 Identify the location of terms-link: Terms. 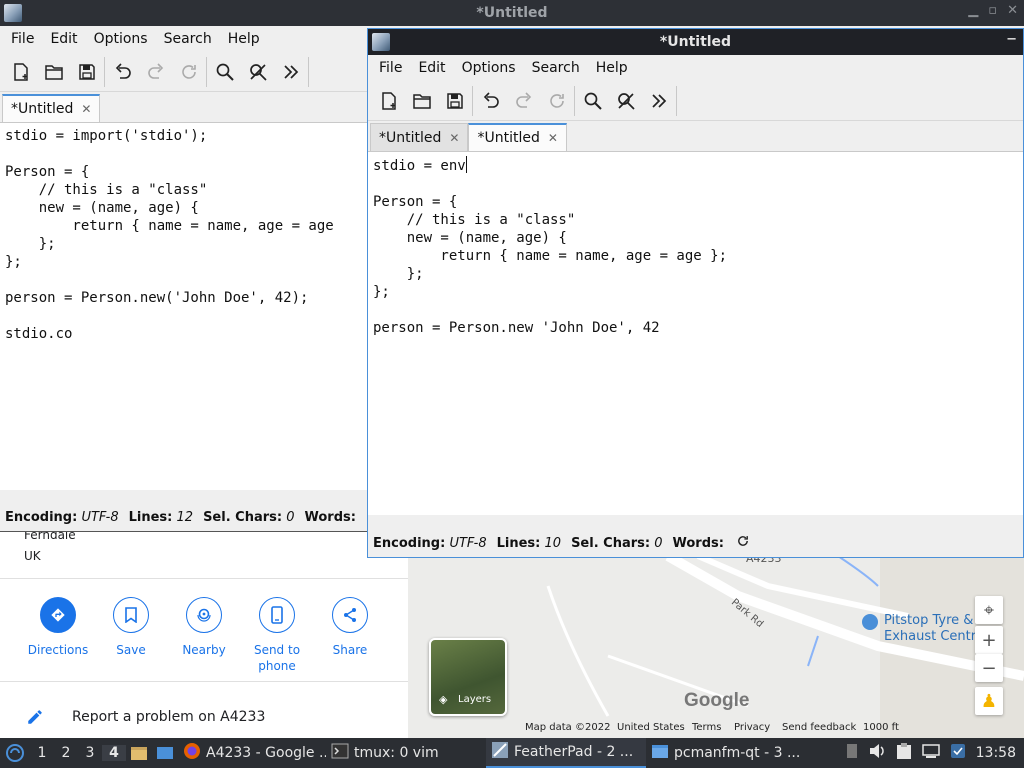
(706, 727).